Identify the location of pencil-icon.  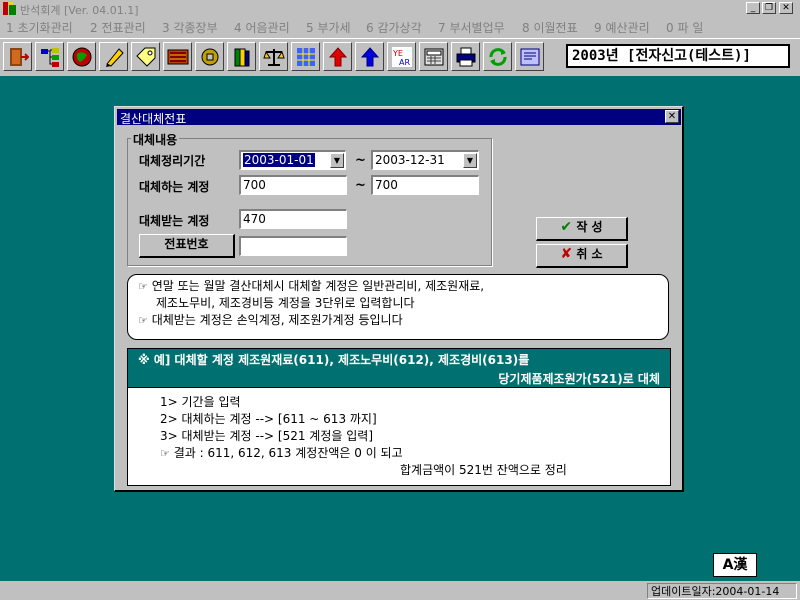
(114, 57).